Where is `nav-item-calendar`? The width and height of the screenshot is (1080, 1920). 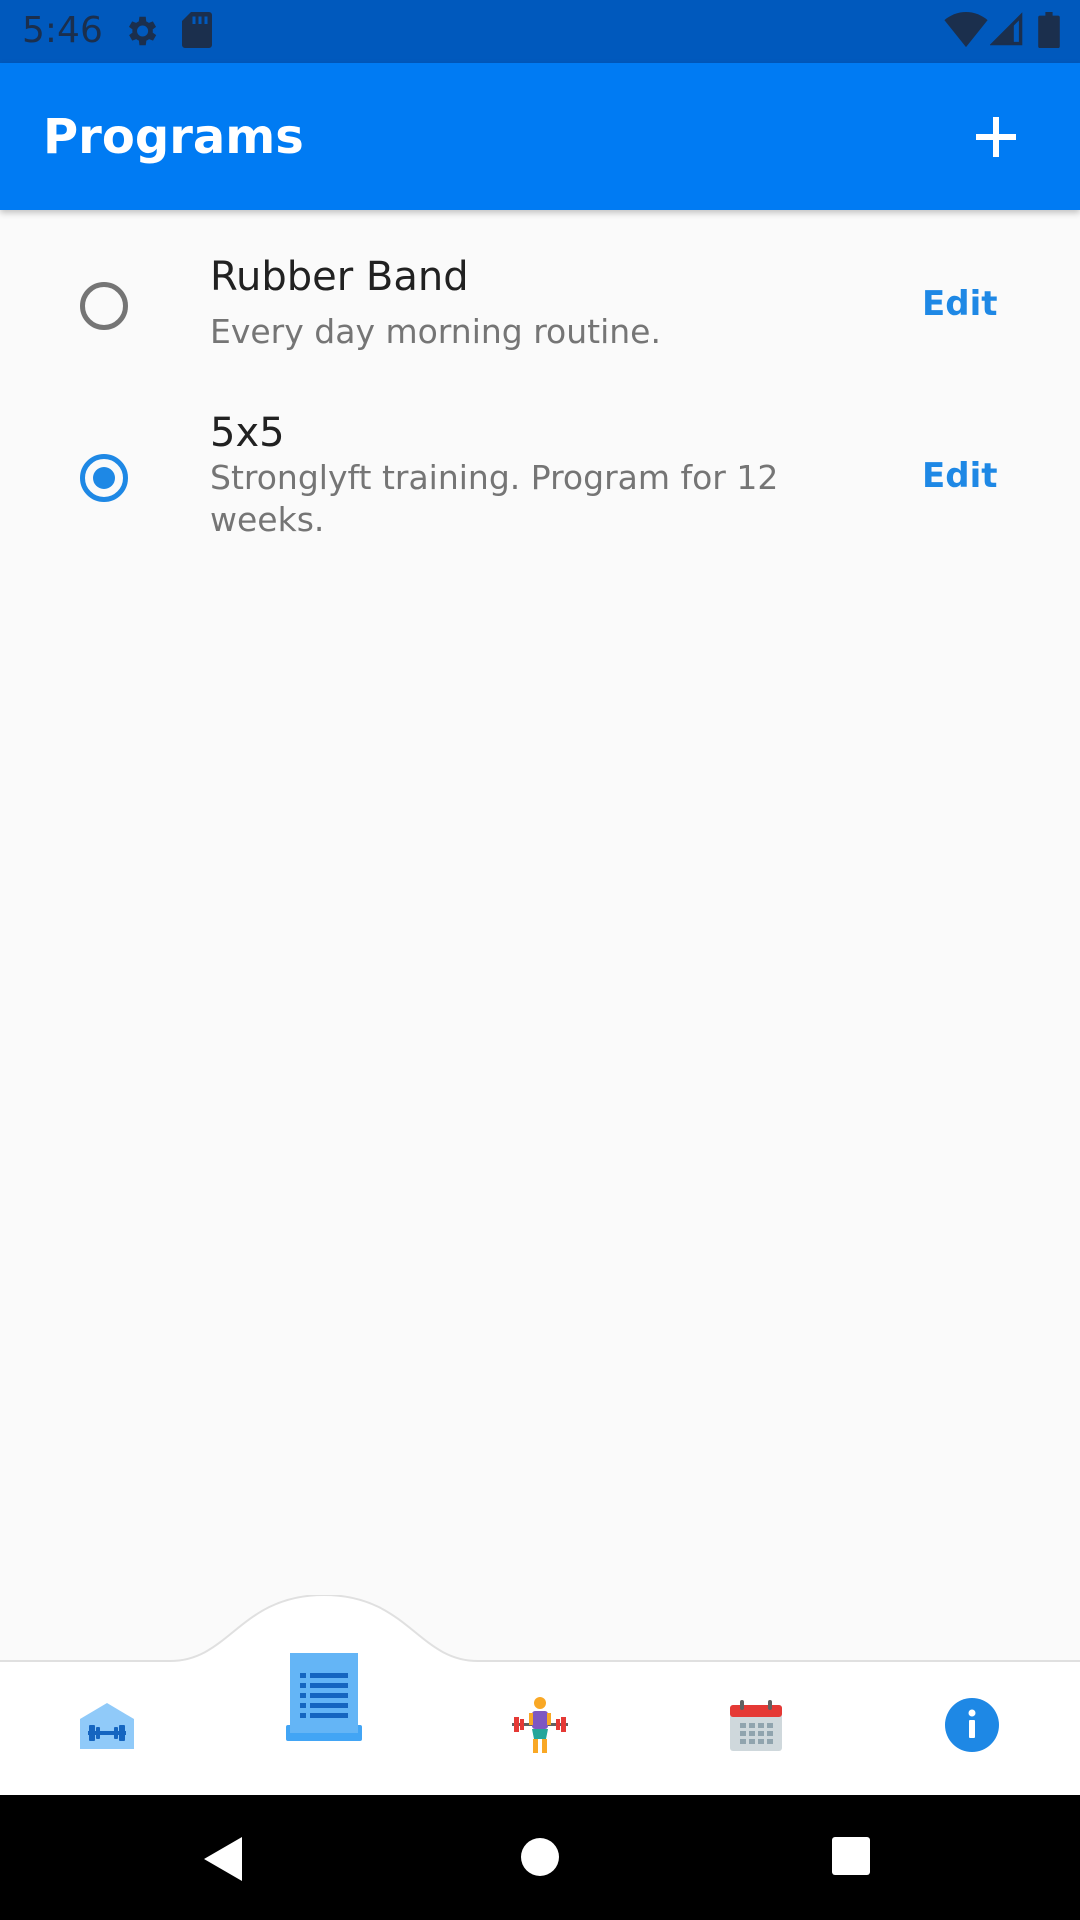 nav-item-calendar is located at coordinates (756, 1726).